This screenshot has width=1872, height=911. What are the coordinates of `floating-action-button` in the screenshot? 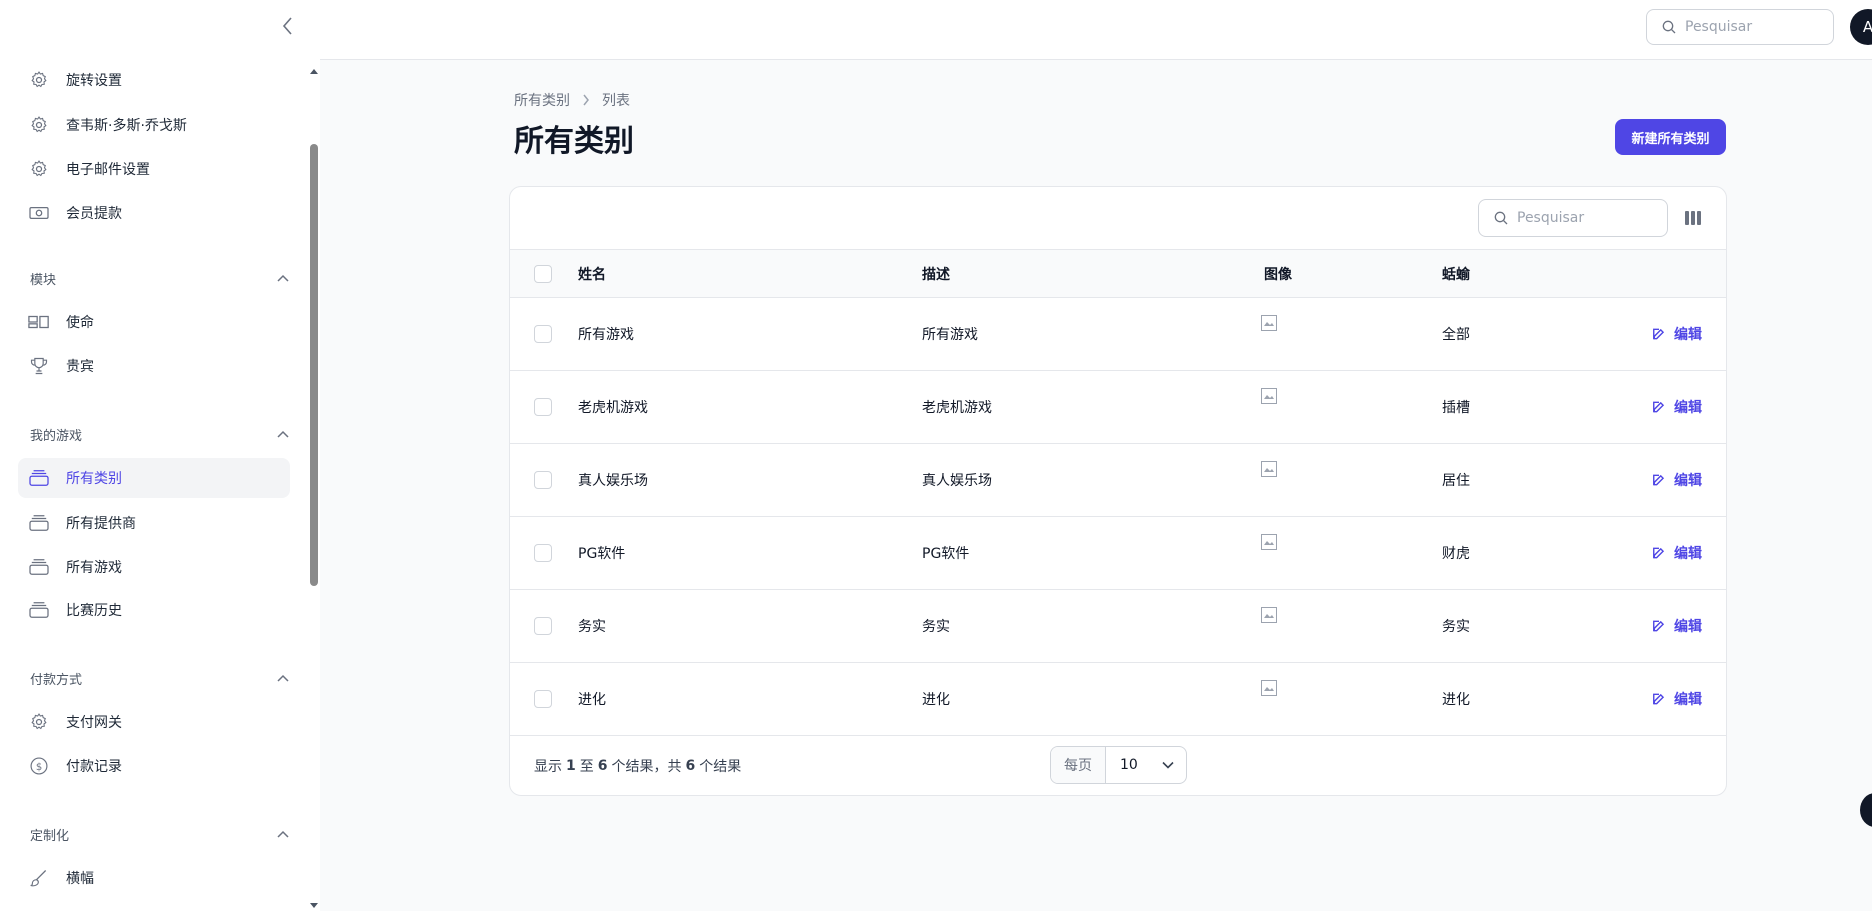 It's located at (1866, 810).